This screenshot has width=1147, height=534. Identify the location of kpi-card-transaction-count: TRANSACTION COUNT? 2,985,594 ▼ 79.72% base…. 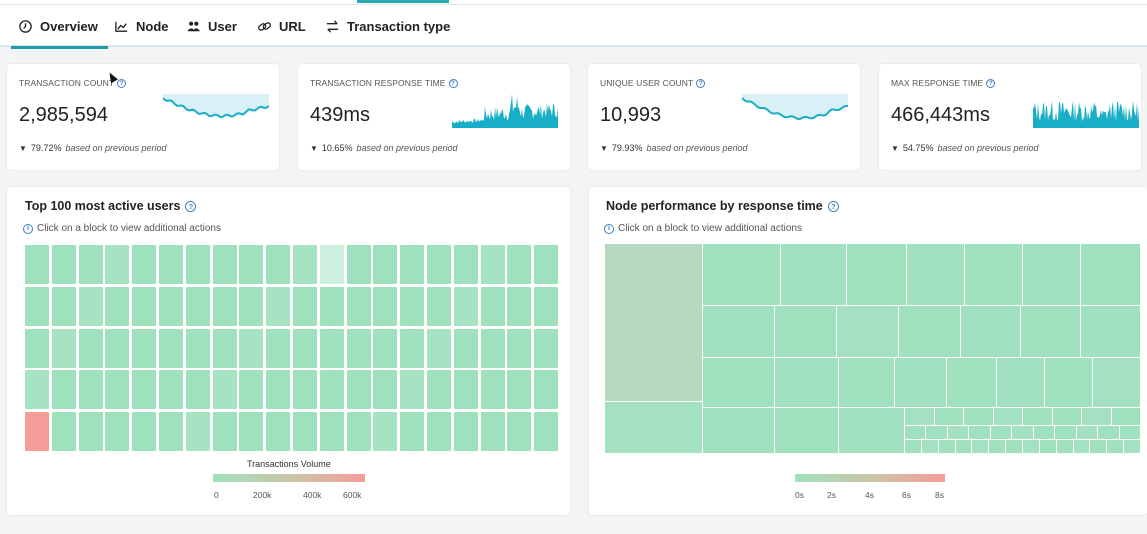
(143, 117).